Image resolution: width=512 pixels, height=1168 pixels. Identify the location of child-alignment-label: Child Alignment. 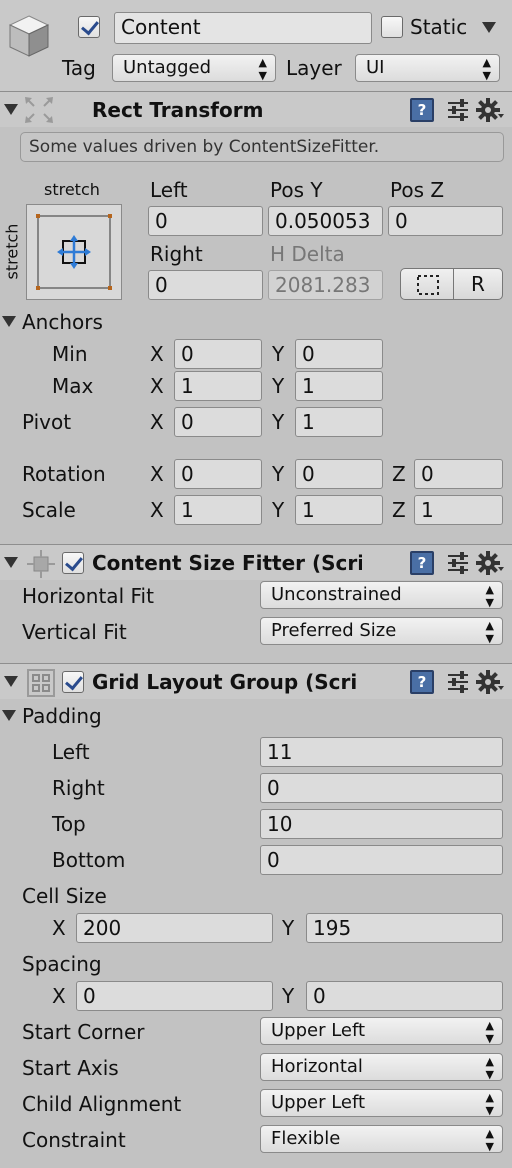
(102, 1104).